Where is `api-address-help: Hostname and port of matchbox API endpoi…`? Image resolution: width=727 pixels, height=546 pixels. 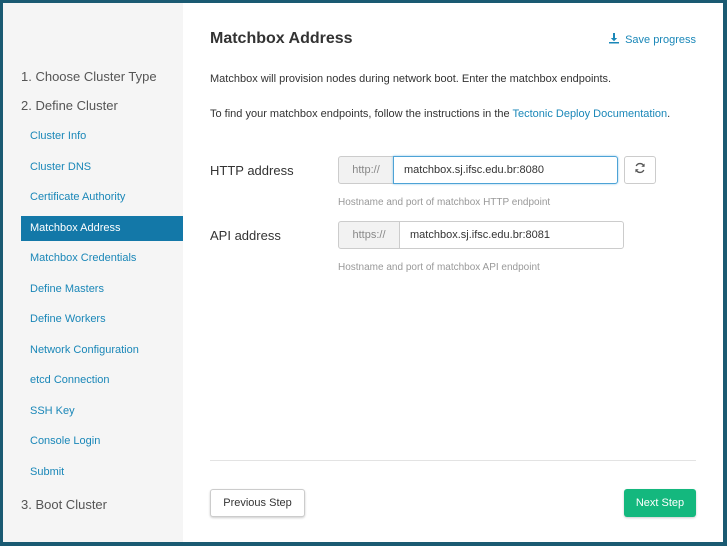
api-address-help: Hostname and port of matchbox API endpoi… is located at coordinates (439, 267).